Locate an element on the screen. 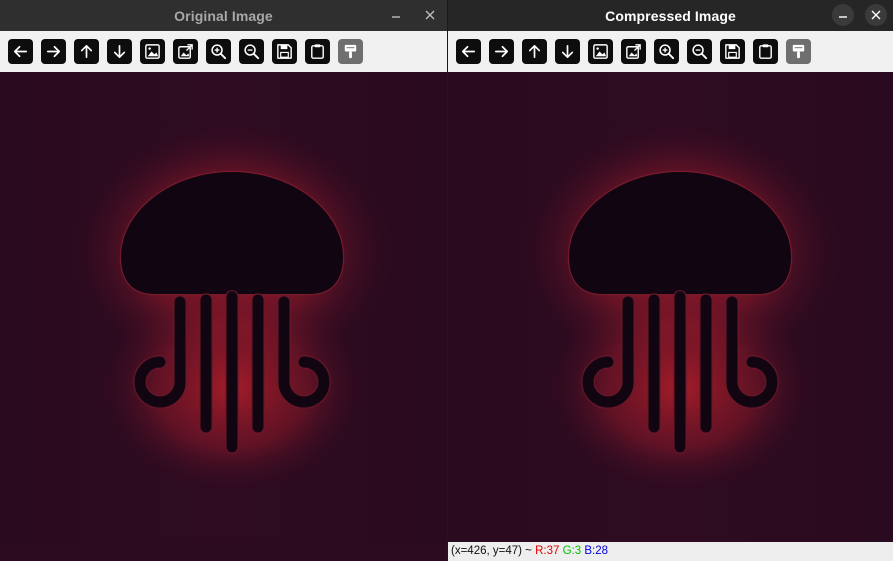 Image resolution: width=893 pixels, height=561 pixels. status-bar: (x=426, y=47) ~ R:37 G:3 B:28 is located at coordinates (670, 551).